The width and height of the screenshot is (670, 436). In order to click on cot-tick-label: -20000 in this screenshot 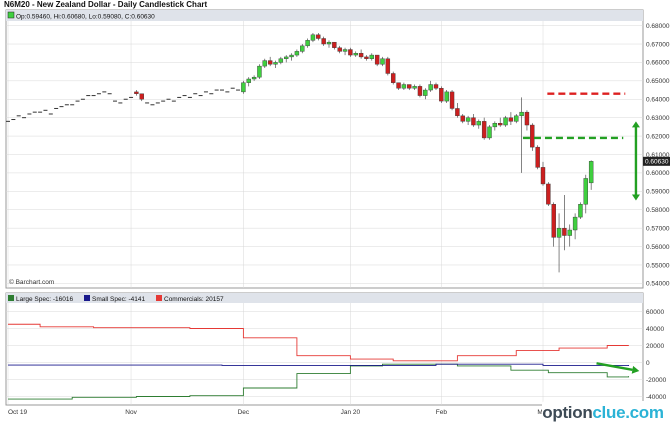, I will do `click(656, 380)`.